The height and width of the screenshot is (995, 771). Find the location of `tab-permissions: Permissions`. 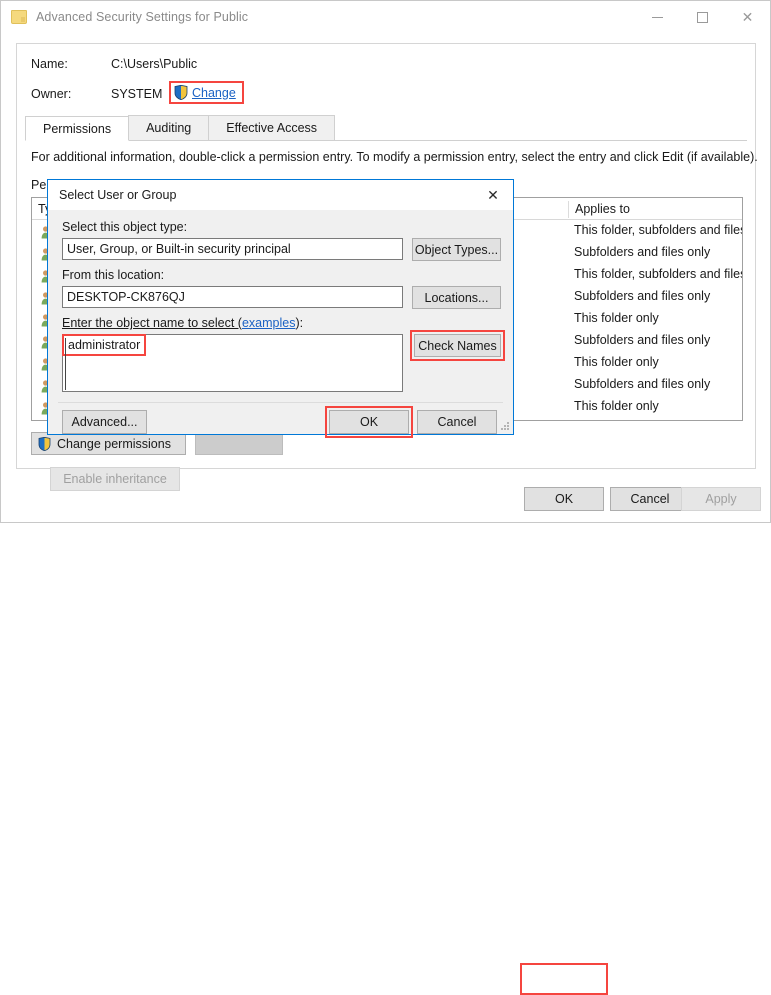

tab-permissions: Permissions is located at coordinates (77, 128).